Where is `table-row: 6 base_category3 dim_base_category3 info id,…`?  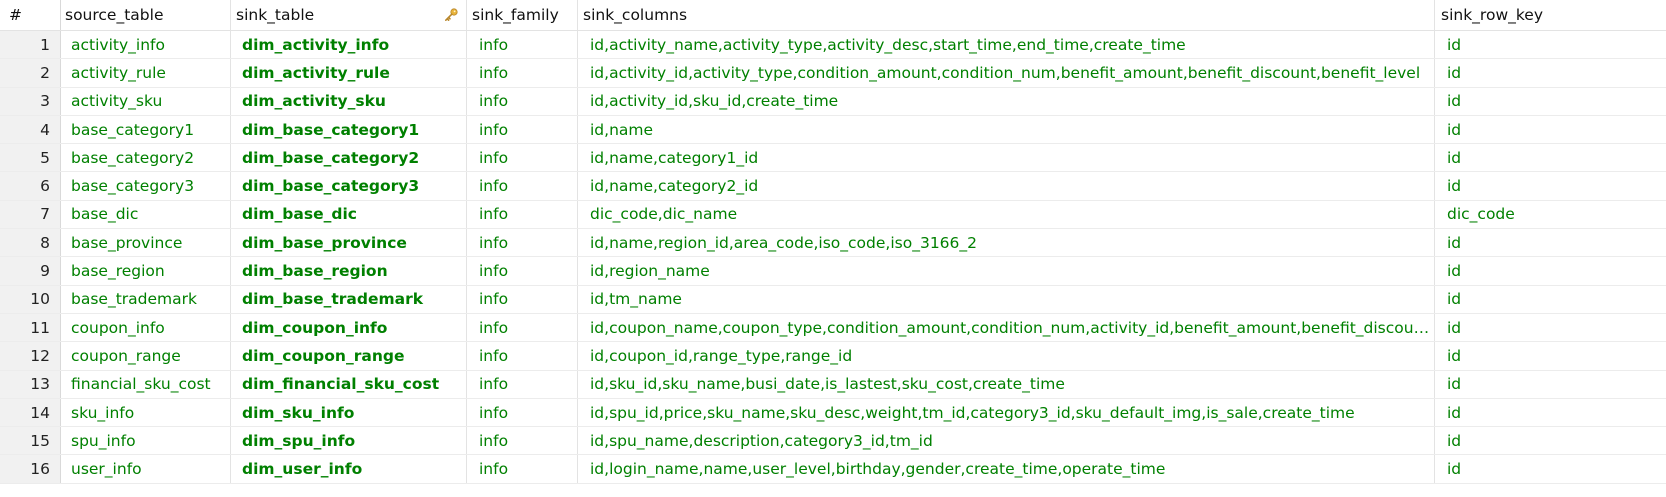 table-row: 6 base_category3 dim_base_category3 info id,… is located at coordinates (833, 186).